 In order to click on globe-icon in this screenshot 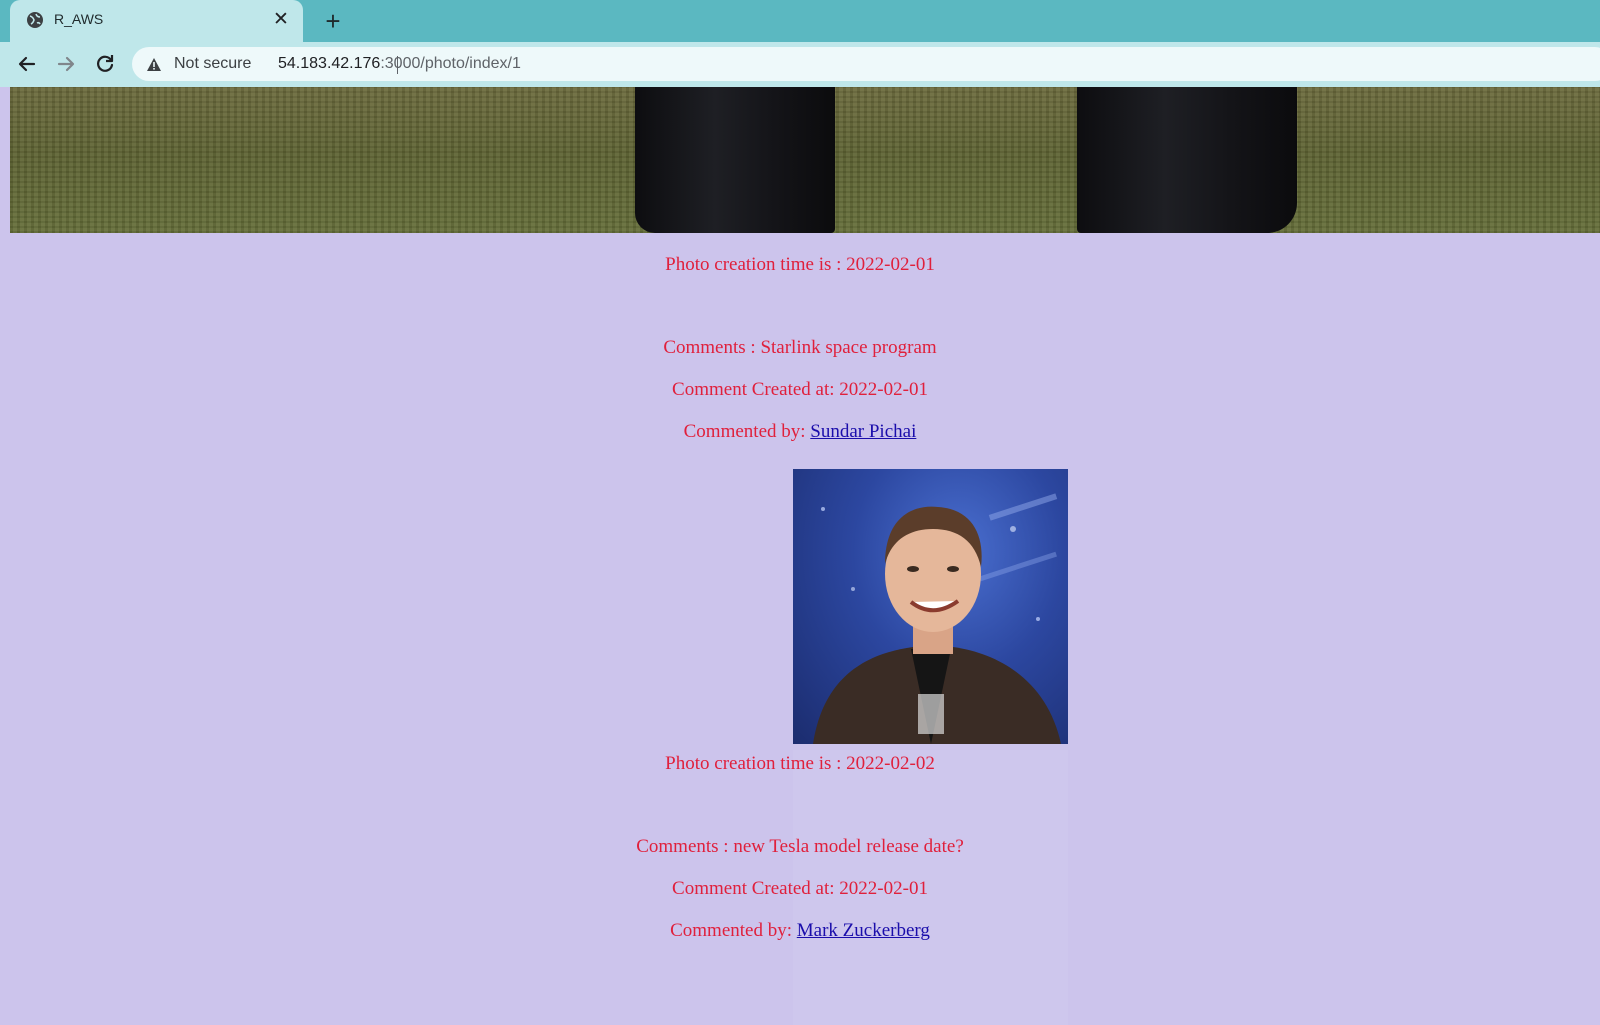, I will do `click(35, 20)`.